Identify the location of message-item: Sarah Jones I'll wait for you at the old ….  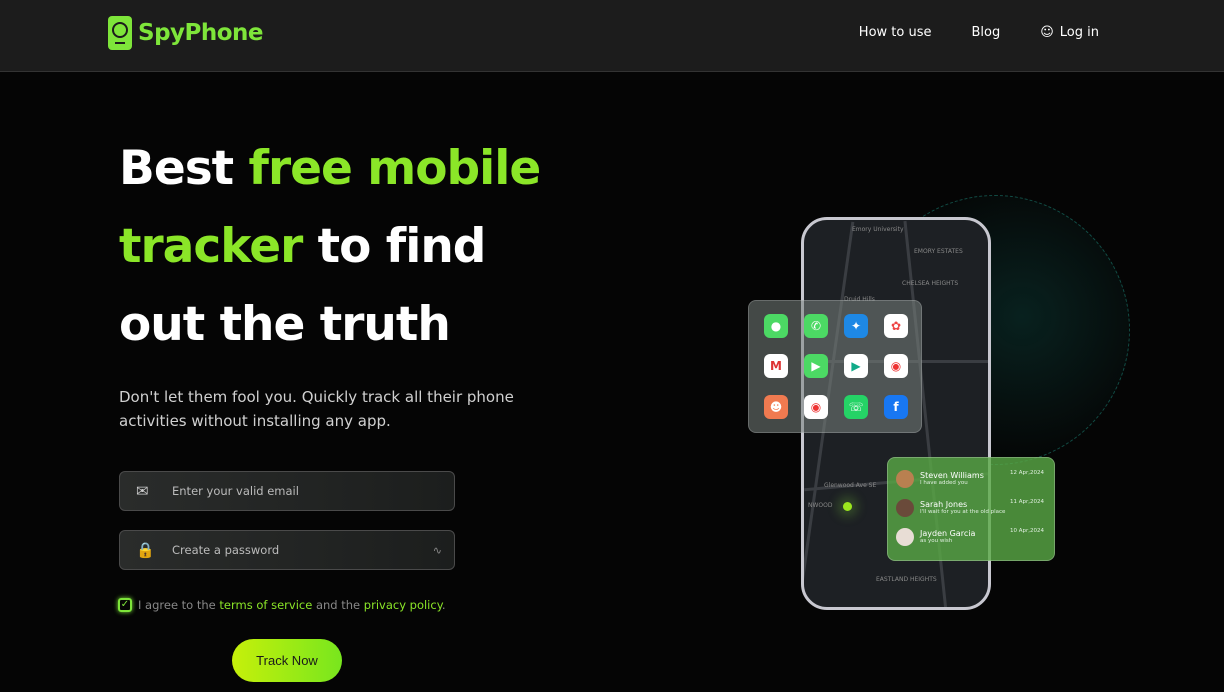
(971, 507).